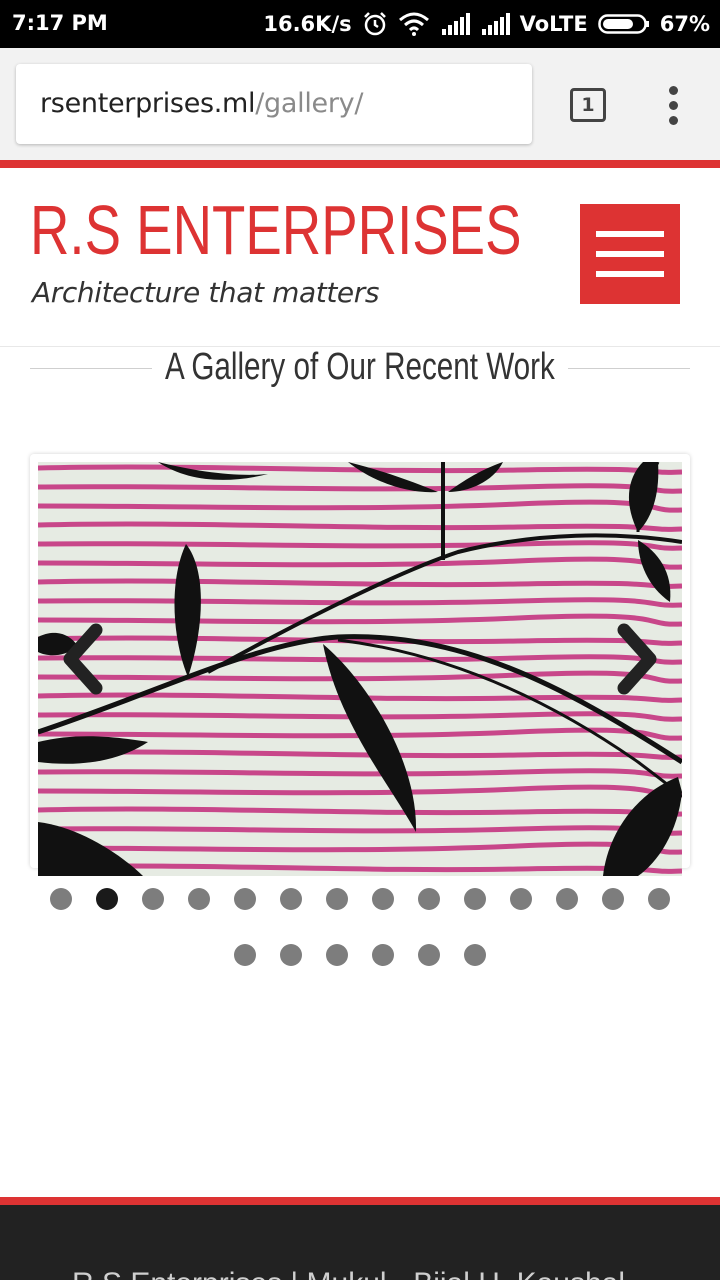 Image resolution: width=720 pixels, height=1280 pixels. I want to click on browser-toolbar: rsenterprises.ml/gallery/ 1, so click(360, 104).